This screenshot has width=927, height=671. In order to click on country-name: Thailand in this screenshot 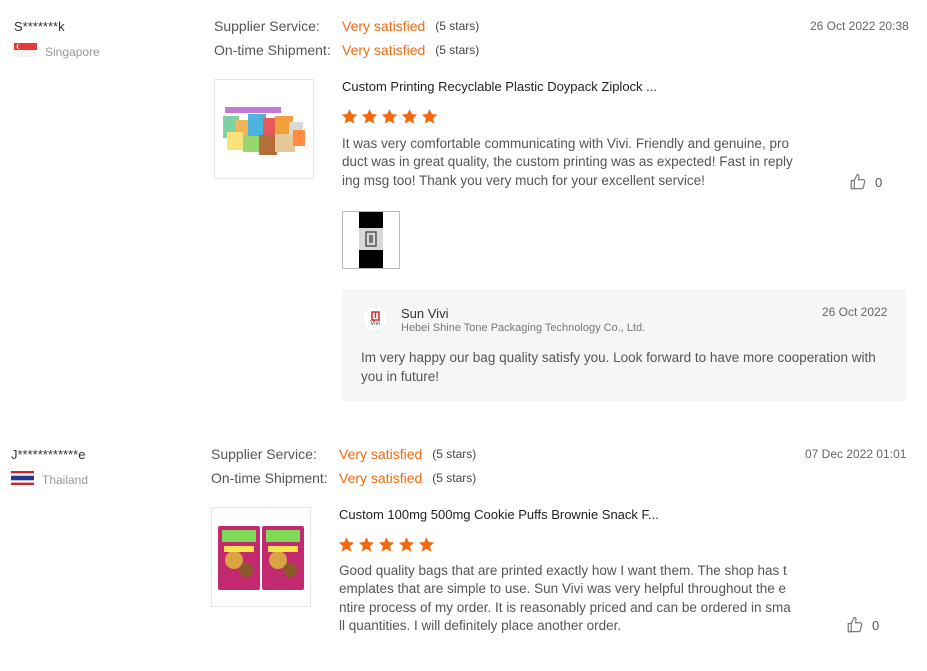, I will do `click(65, 479)`.